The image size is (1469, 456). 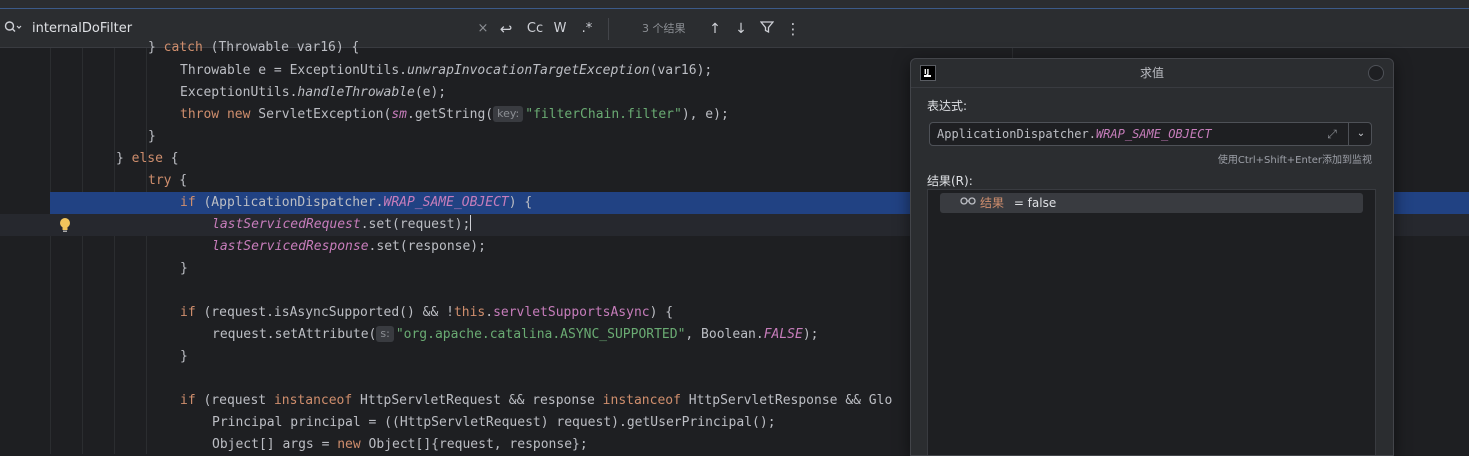 I want to click on search-history-icon, so click(x=13, y=28).